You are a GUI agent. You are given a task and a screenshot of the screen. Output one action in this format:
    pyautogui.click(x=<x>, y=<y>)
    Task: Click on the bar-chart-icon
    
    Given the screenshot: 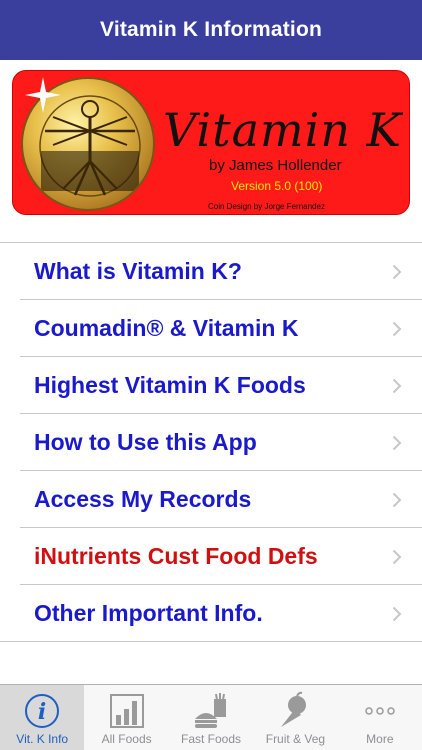 What is the action you would take?
    pyautogui.click(x=126, y=711)
    